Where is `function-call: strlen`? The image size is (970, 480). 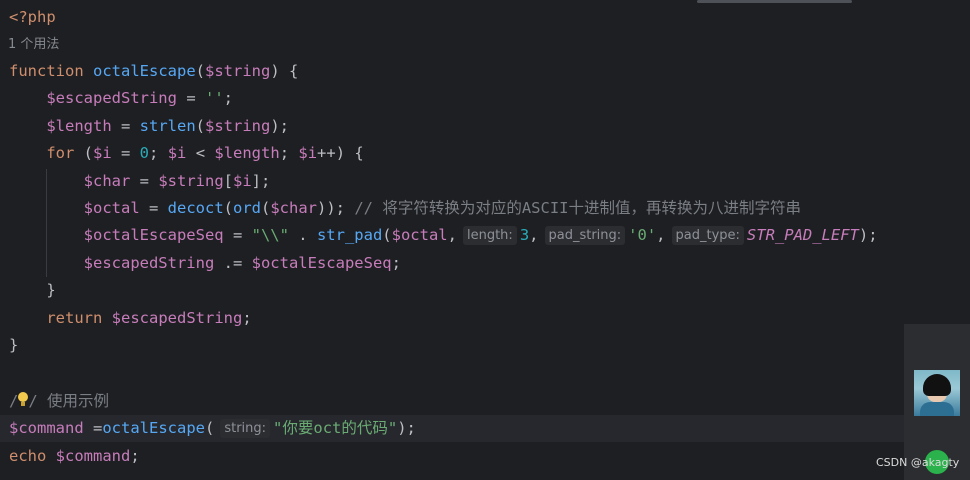 function-call: strlen is located at coordinates (167, 126).